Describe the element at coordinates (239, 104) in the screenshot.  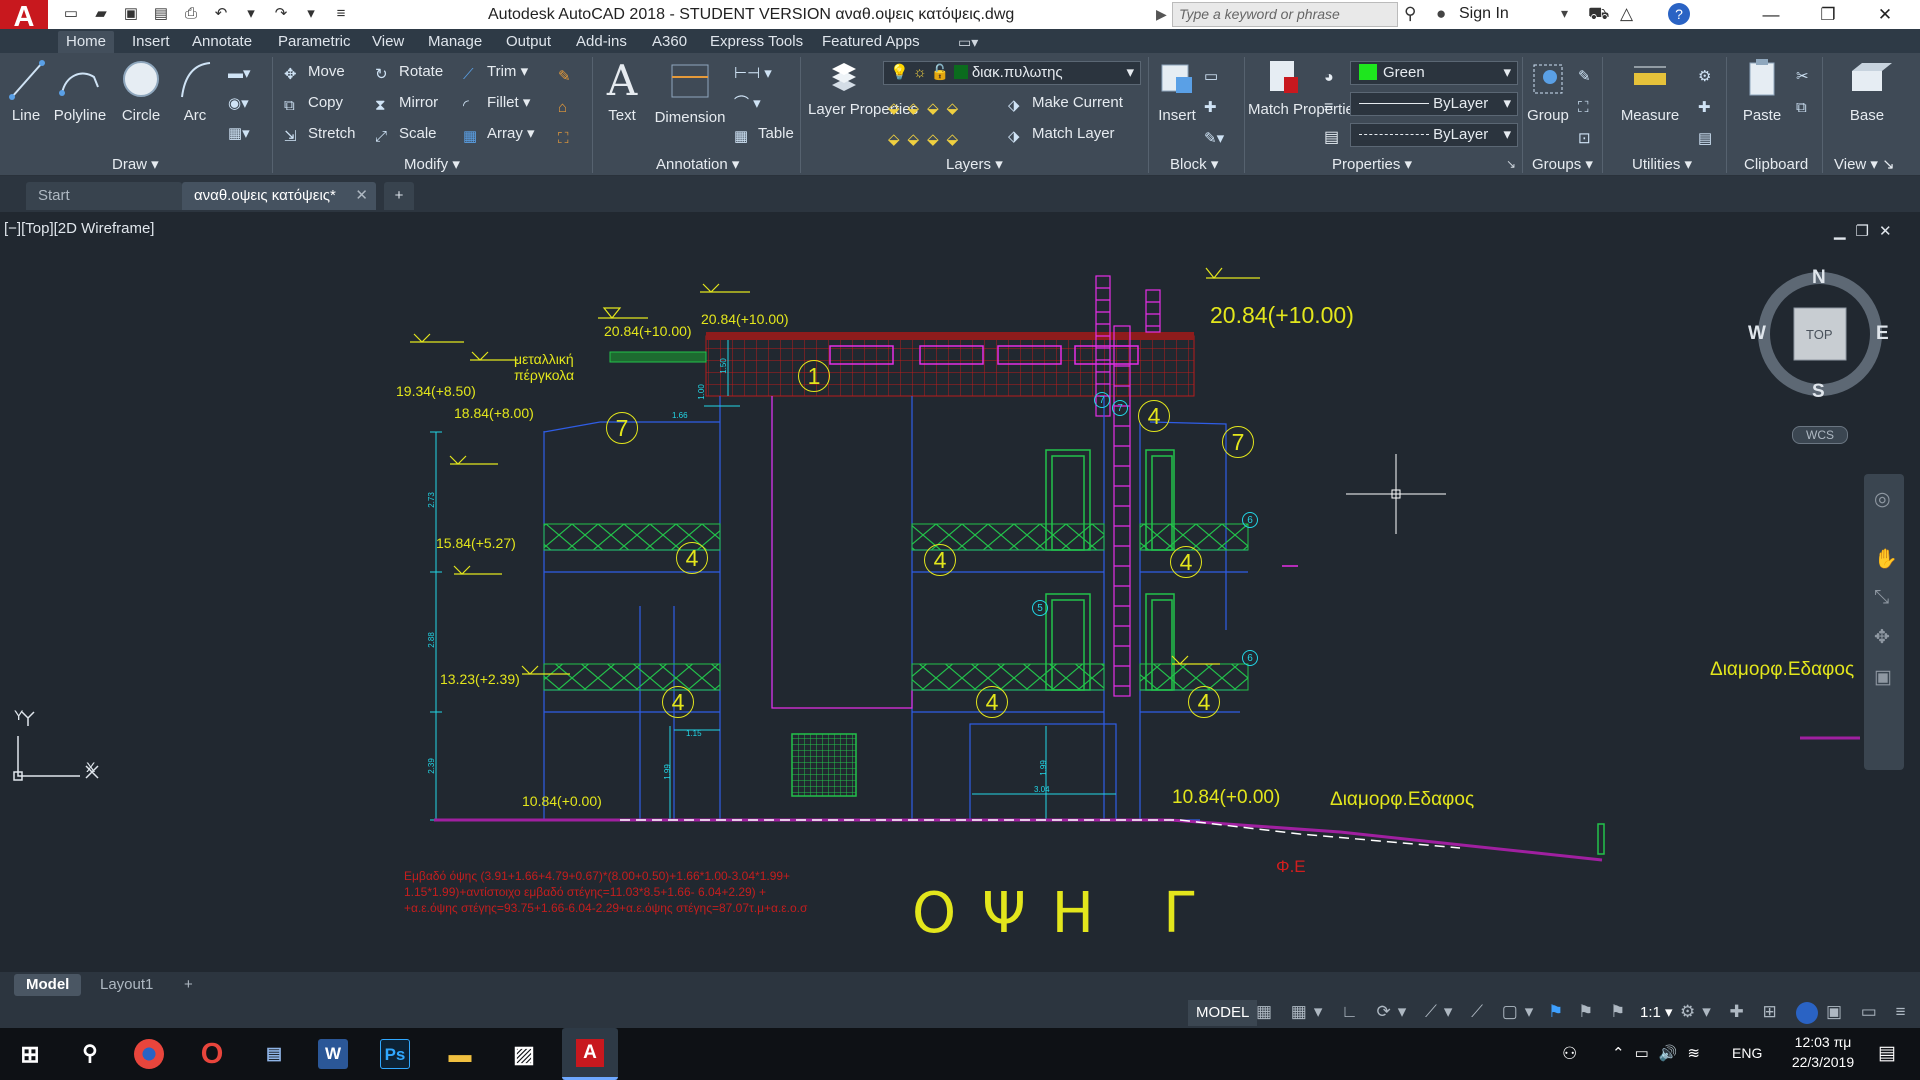
I see `draw-extra-icons: ▬▾ ◉▾ ▦▾` at that location.